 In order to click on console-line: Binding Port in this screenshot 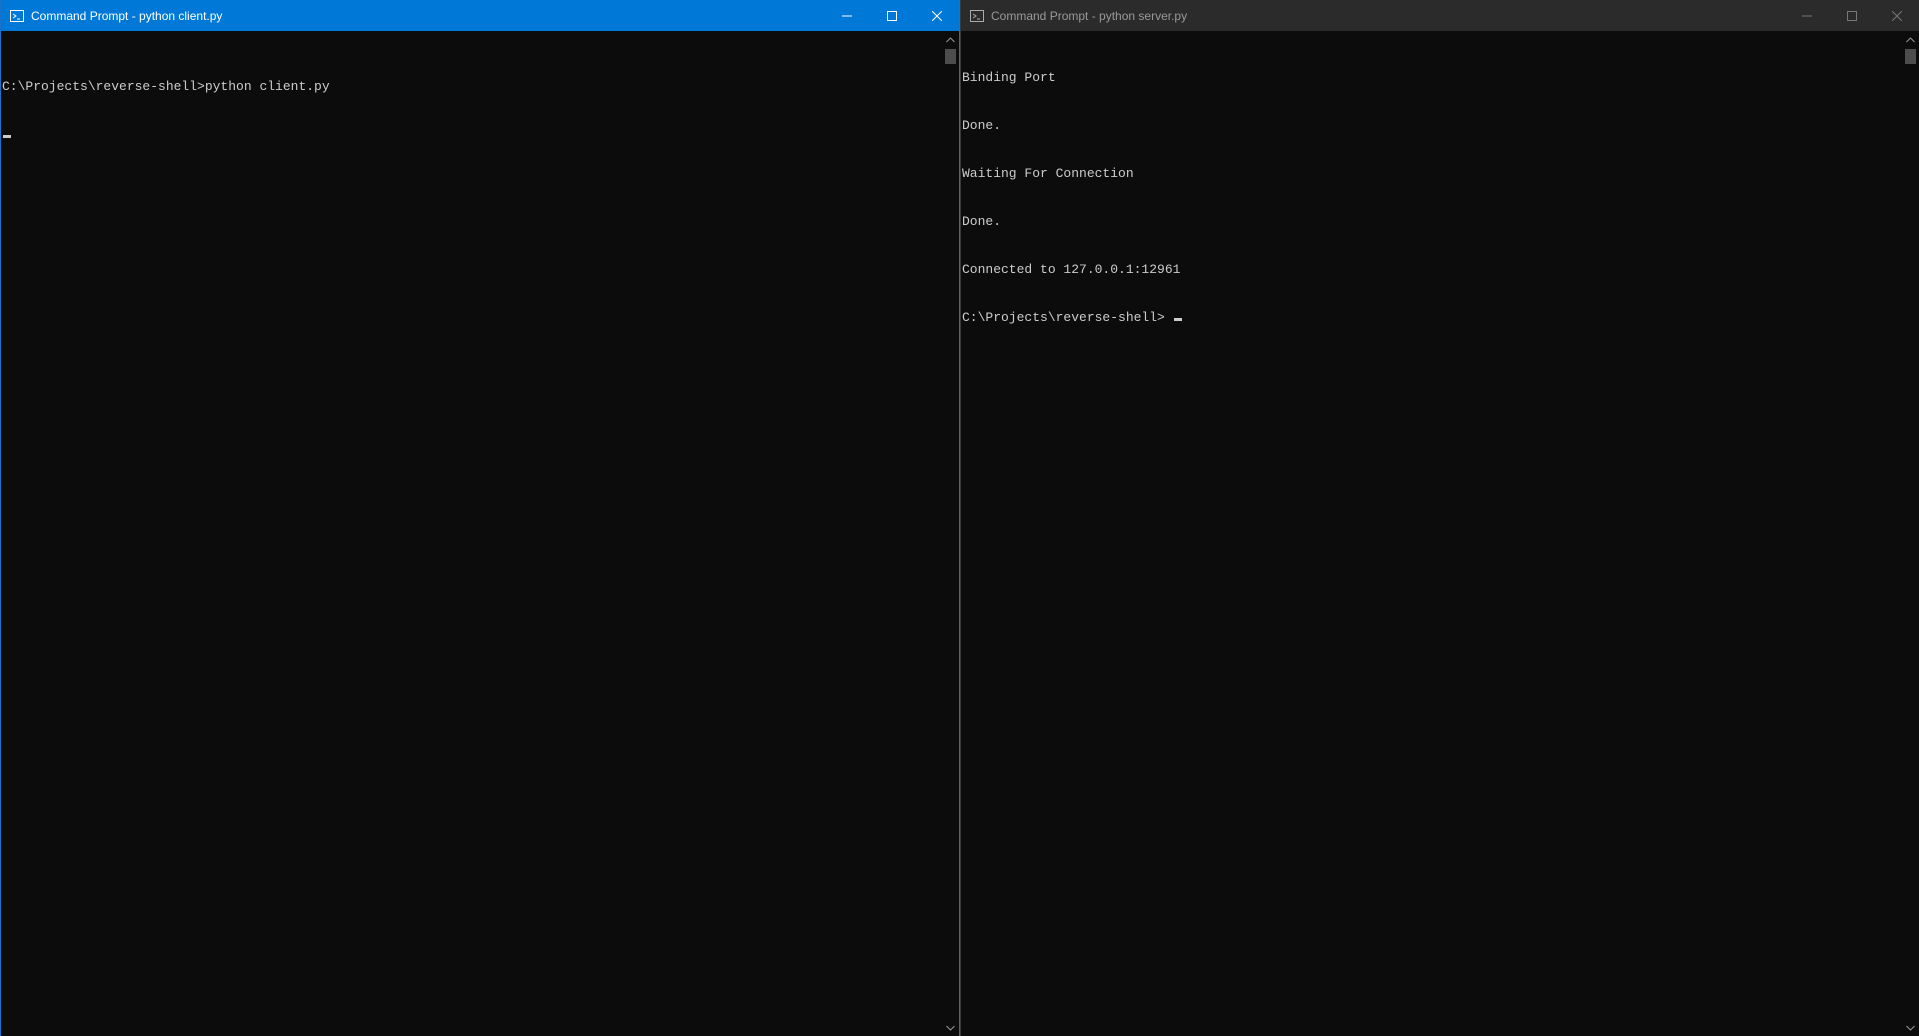, I will do `click(1009, 77)`.